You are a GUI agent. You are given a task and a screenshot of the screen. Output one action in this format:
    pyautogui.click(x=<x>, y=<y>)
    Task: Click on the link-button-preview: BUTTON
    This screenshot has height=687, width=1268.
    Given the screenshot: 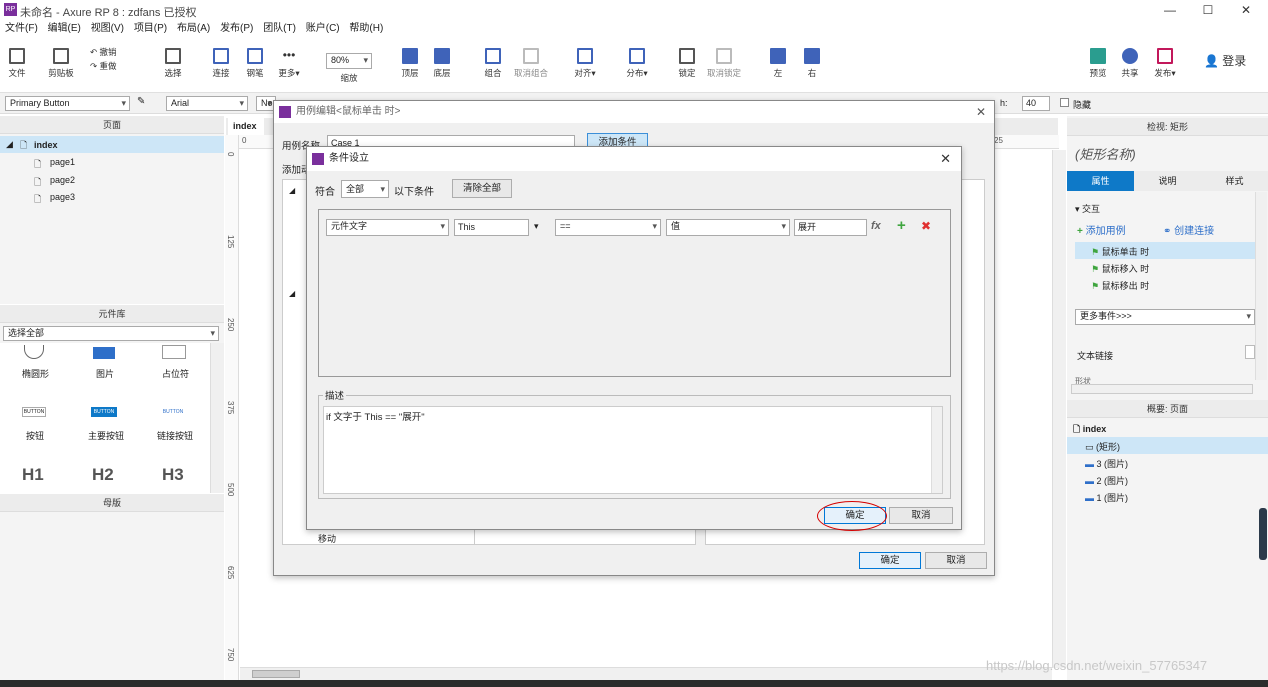 What is the action you would take?
    pyautogui.click(x=173, y=412)
    